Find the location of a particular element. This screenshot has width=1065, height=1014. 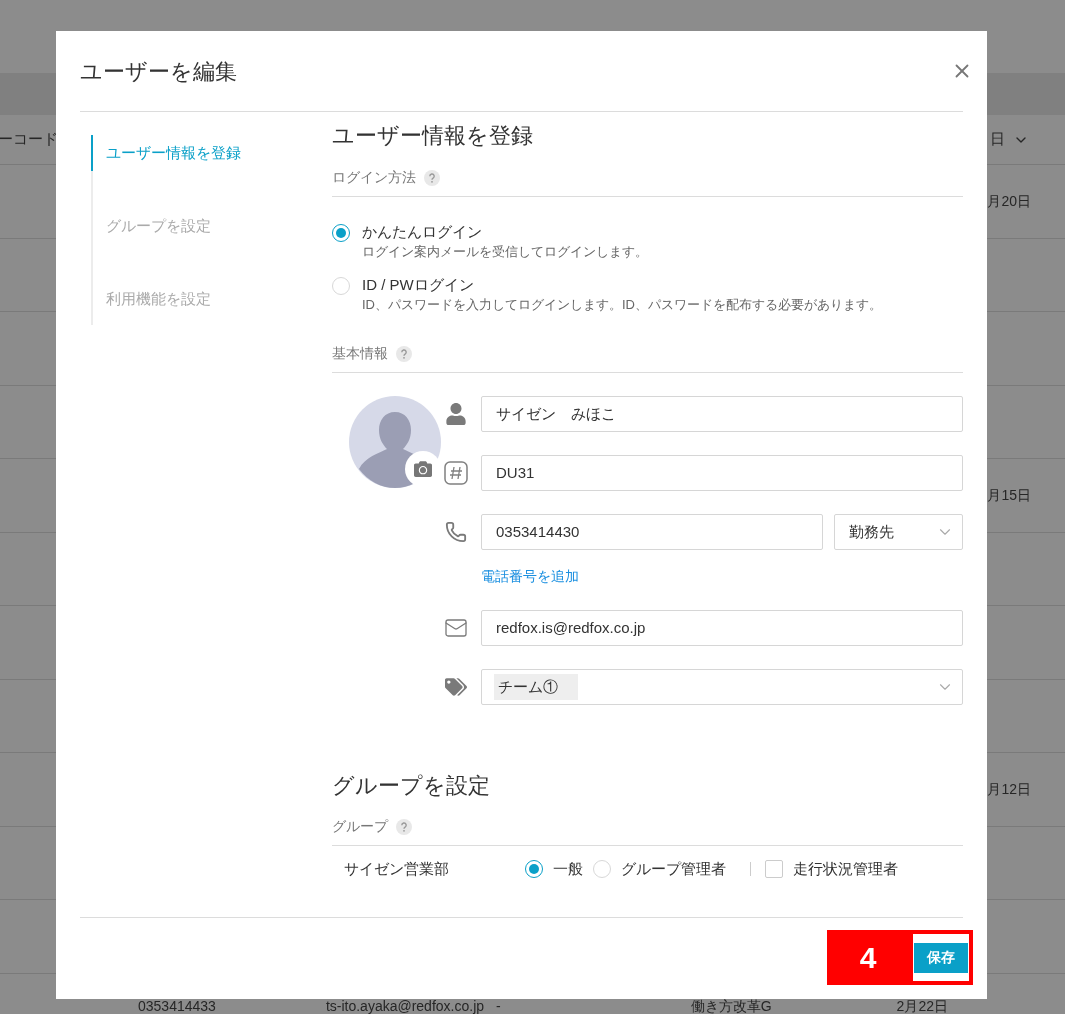

table-cell-text: ts-ito.ayaka@redfox.co.jp is located at coordinates (405, 1005).